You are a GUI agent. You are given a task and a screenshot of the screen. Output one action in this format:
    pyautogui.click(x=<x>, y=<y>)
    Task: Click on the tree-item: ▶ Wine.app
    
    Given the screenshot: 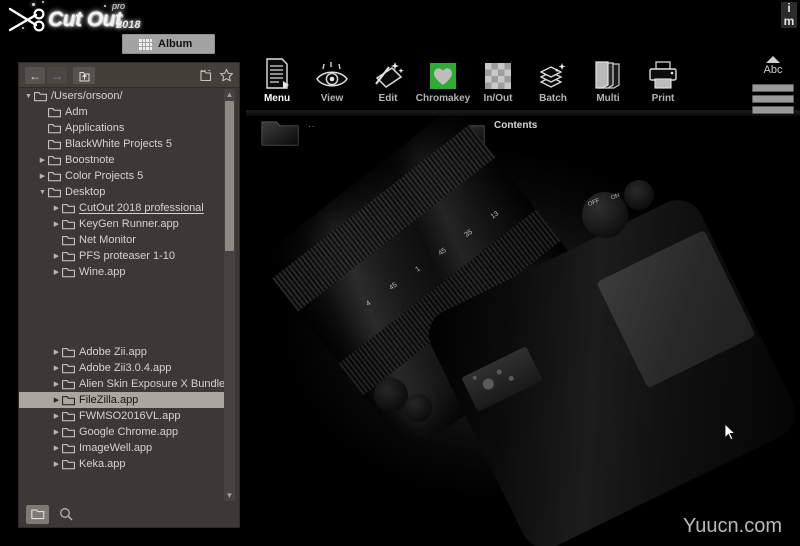 What is the action you would take?
    pyautogui.click(x=122, y=272)
    